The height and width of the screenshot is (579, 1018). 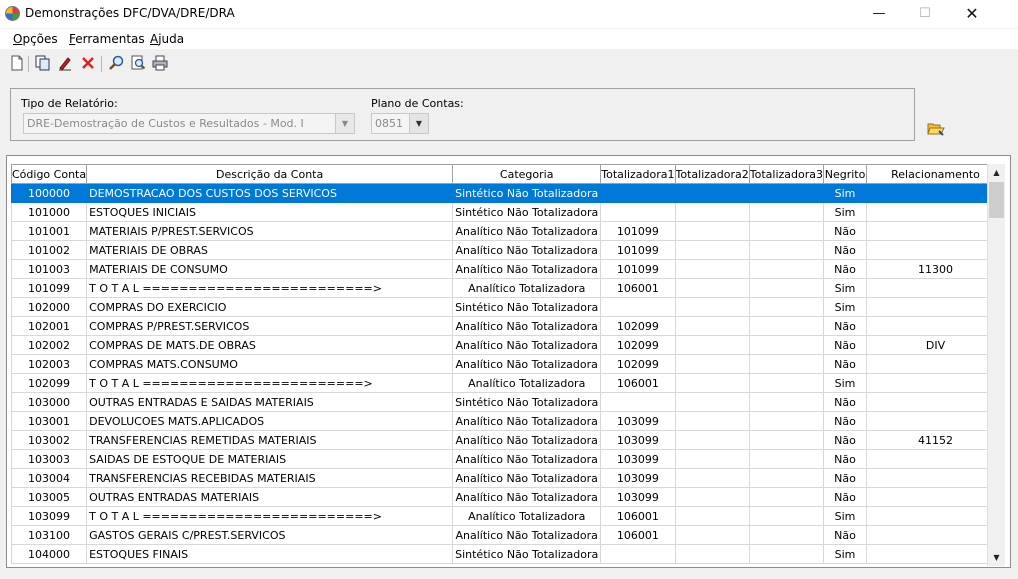 I want to click on menu-ferramentas: Ferramentas, so click(x=107, y=39).